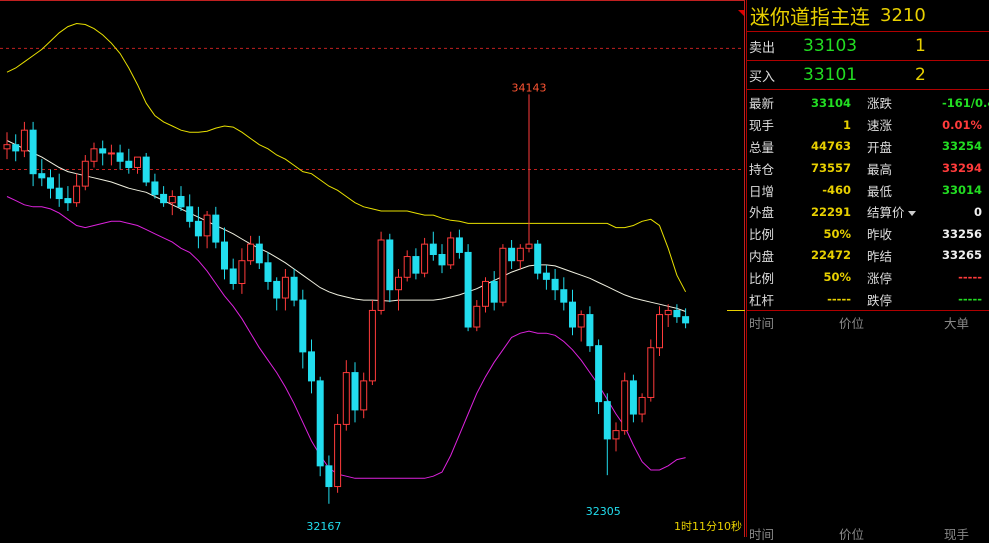 The width and height of the screenshot is (989, 543). I want to click on stat-value: 0, so click(977, 211).